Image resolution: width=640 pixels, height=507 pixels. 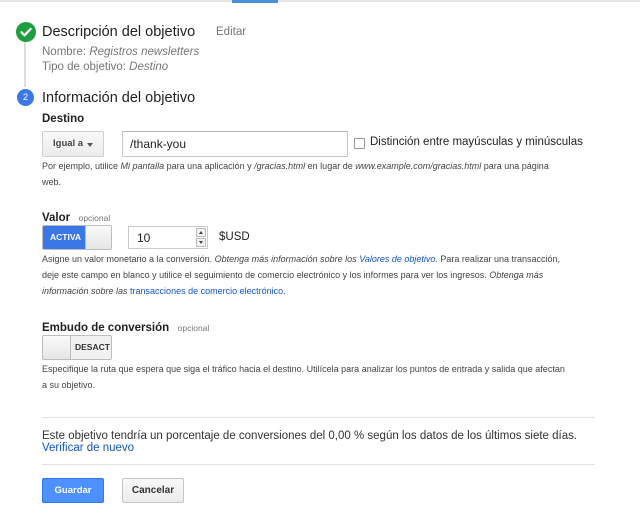 I want to click on value-toggle: ACTIVA, so click(x=77, y=237).